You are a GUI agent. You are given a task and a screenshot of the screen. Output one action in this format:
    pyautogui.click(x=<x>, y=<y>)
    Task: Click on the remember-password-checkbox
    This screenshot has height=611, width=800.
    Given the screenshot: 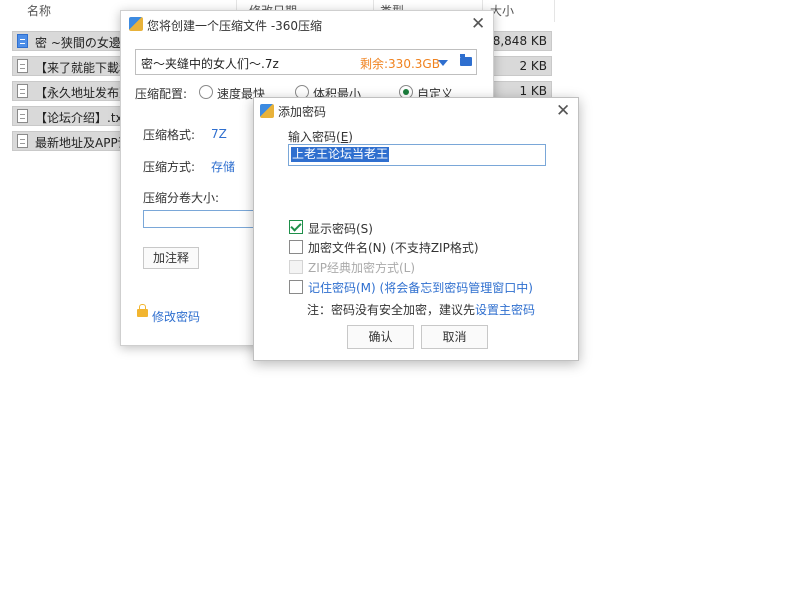 What is the action you would take?
    pyautogui.click(x=296, y=287)
    